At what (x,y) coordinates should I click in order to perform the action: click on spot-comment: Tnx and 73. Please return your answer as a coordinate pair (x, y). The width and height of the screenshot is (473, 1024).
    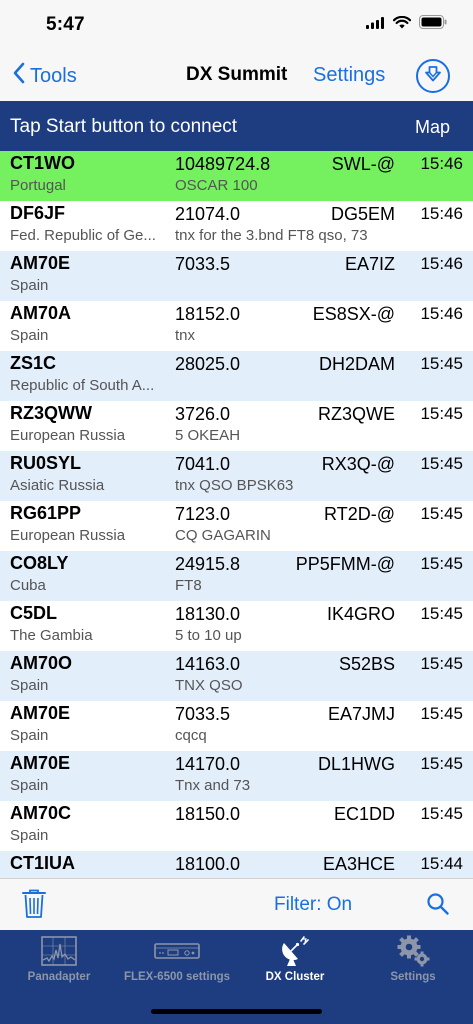
    Looking at the image, I should click on (213, 785).